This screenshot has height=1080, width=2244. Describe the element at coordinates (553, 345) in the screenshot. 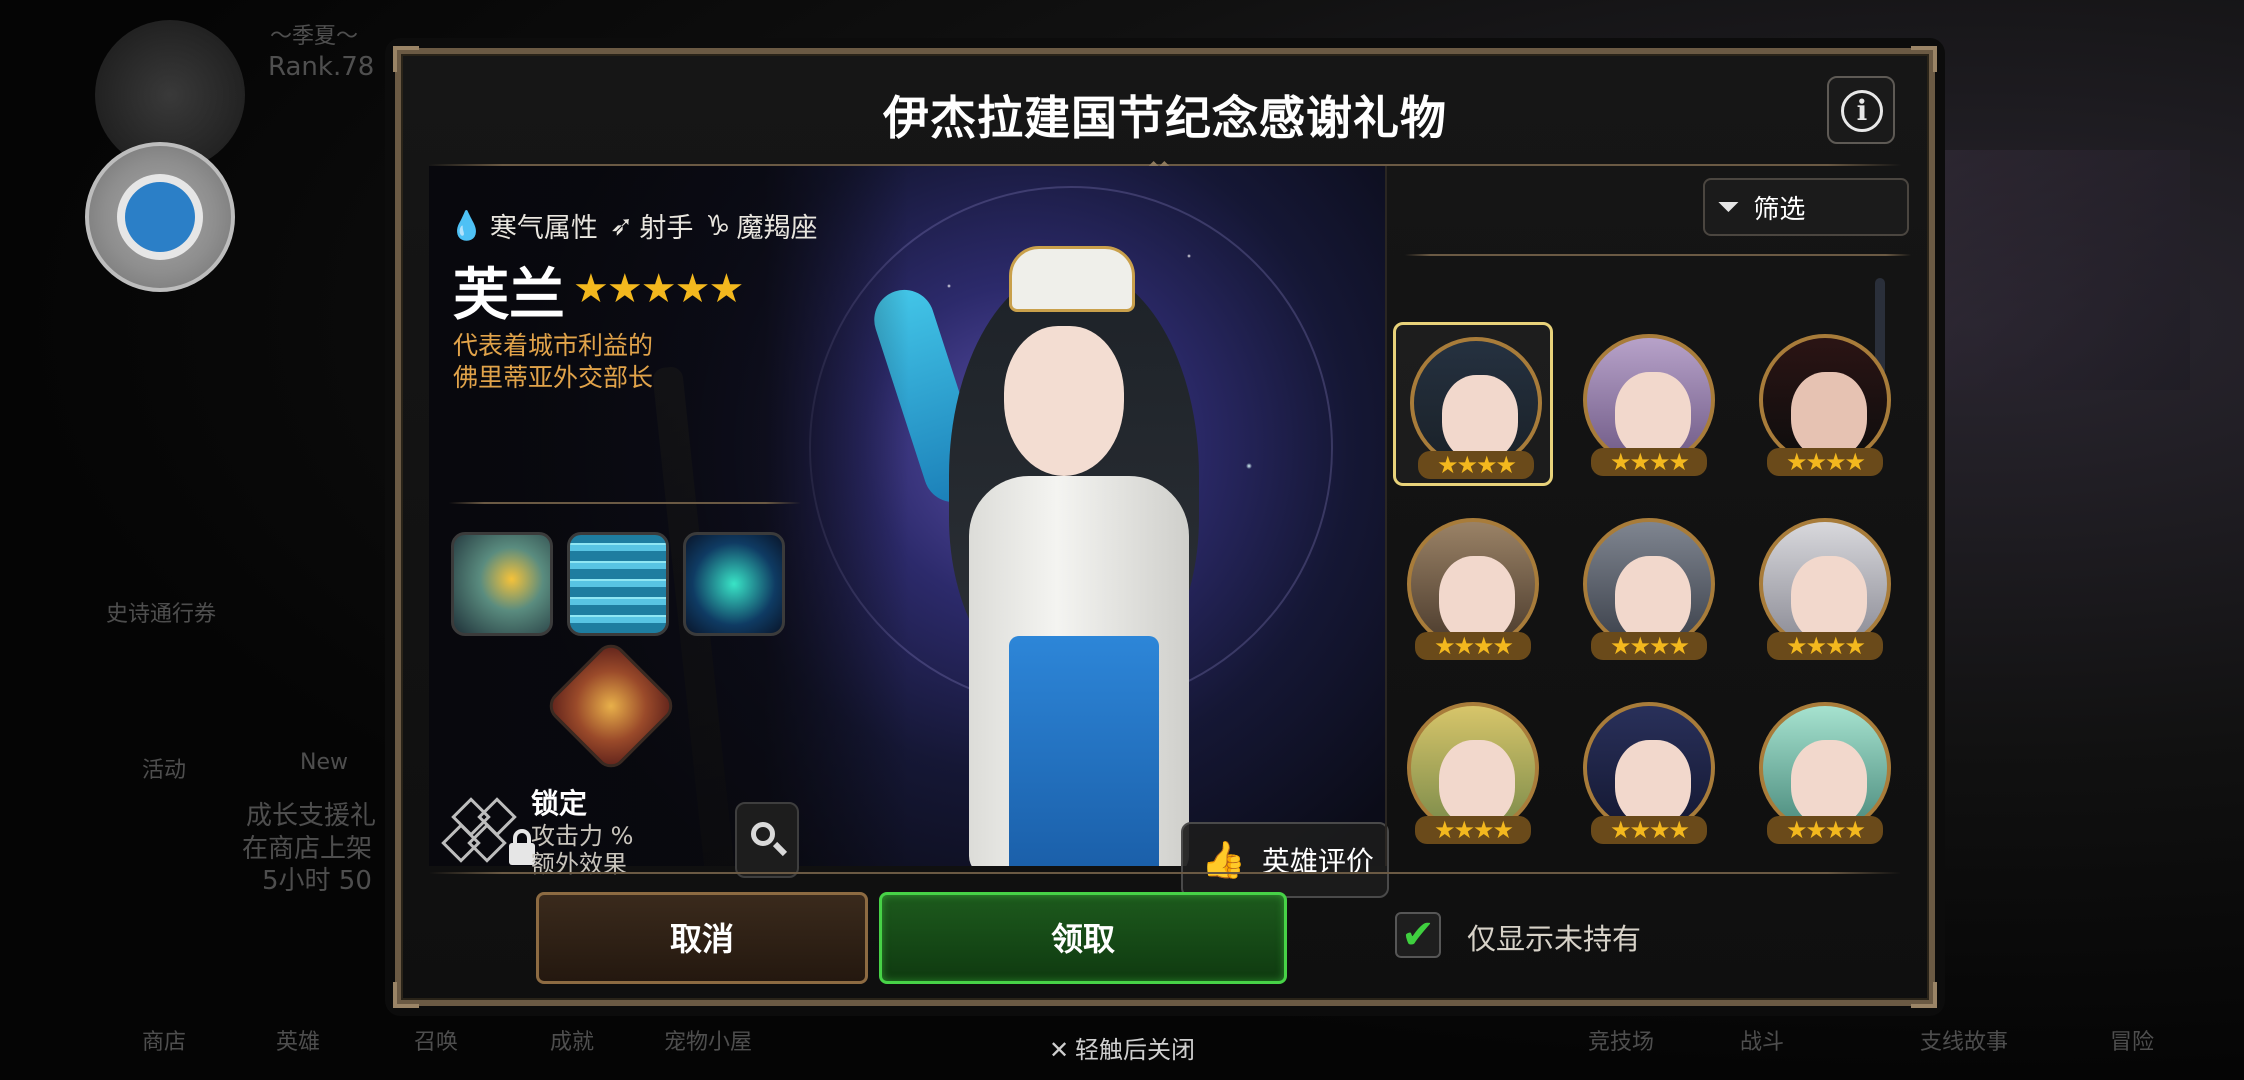

I see `hero-description-line: 代表着城市利益的` at that location.